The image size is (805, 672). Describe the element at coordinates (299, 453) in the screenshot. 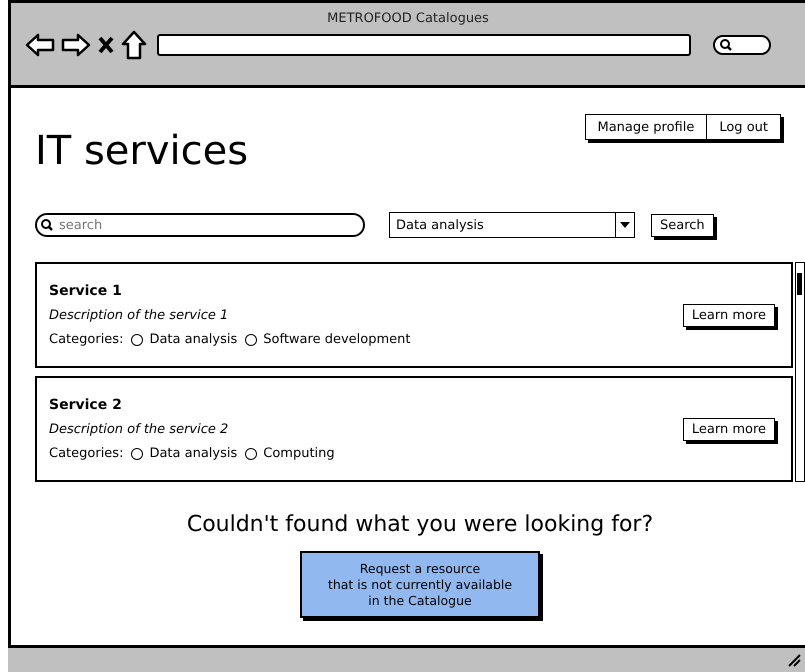

I see `category-label: Computing` at that location.